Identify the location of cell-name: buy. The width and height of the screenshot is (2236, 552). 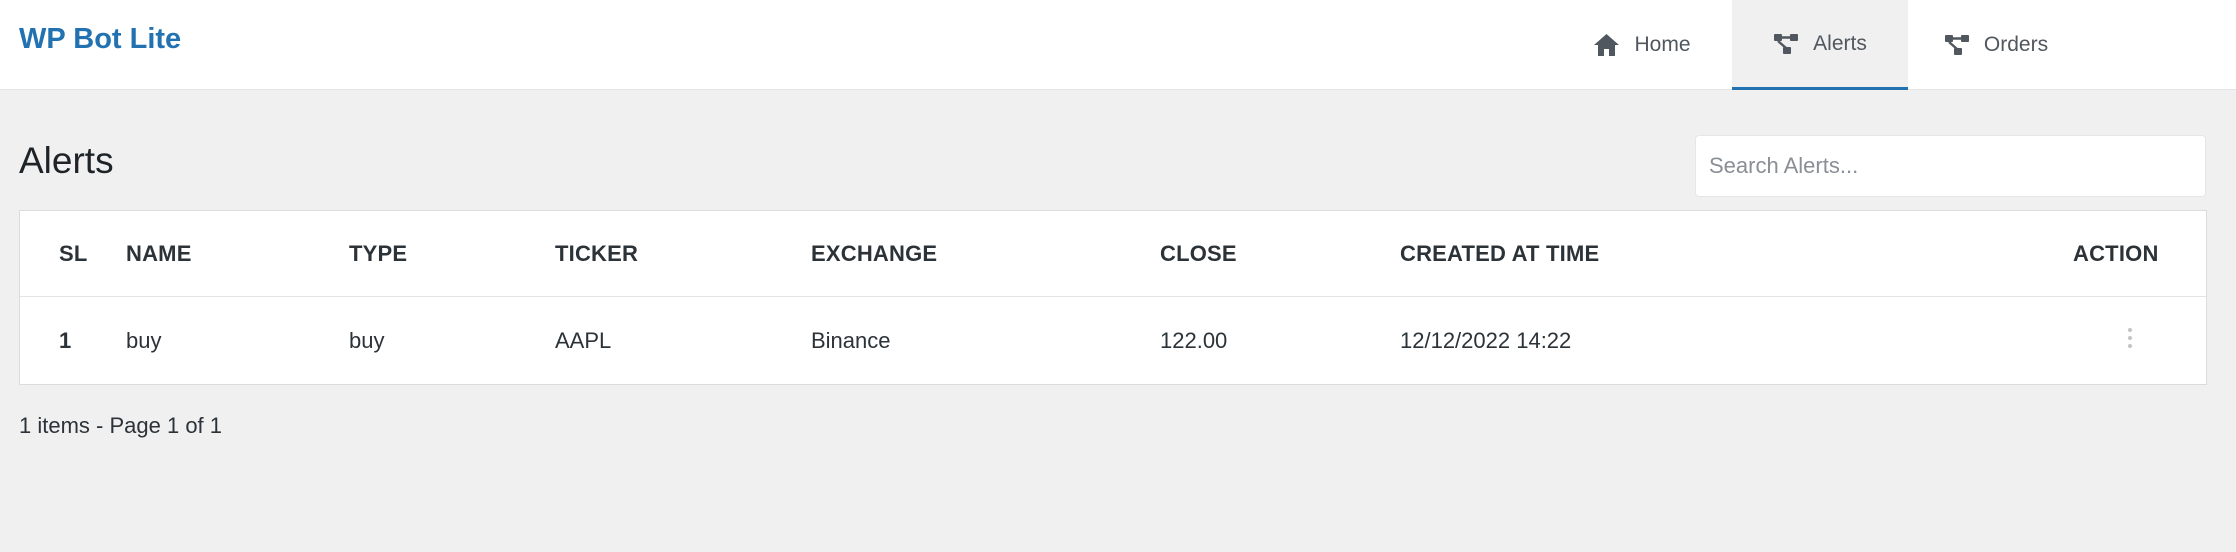
(144, 340).